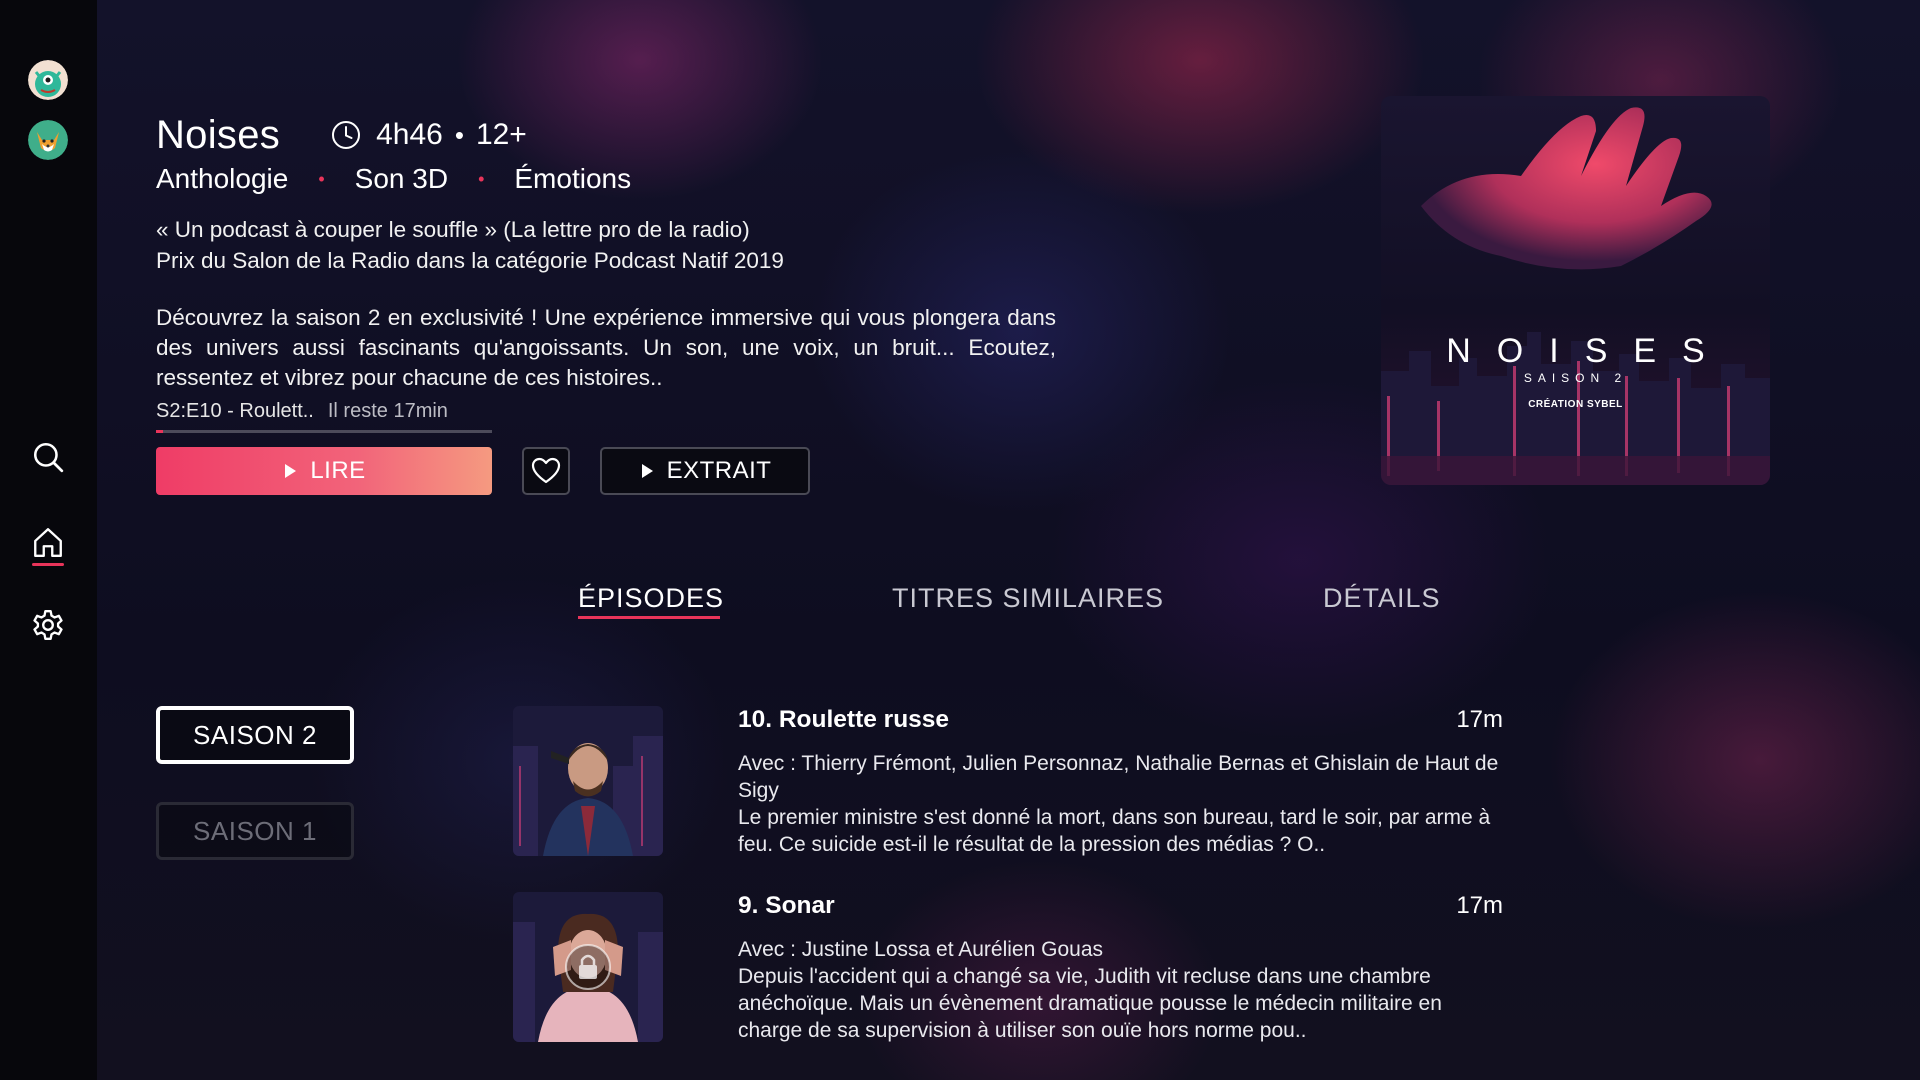 This screenshot has height=1080, width=1920. I want to click on tag-emotions: Émotions, so click(573, 178).